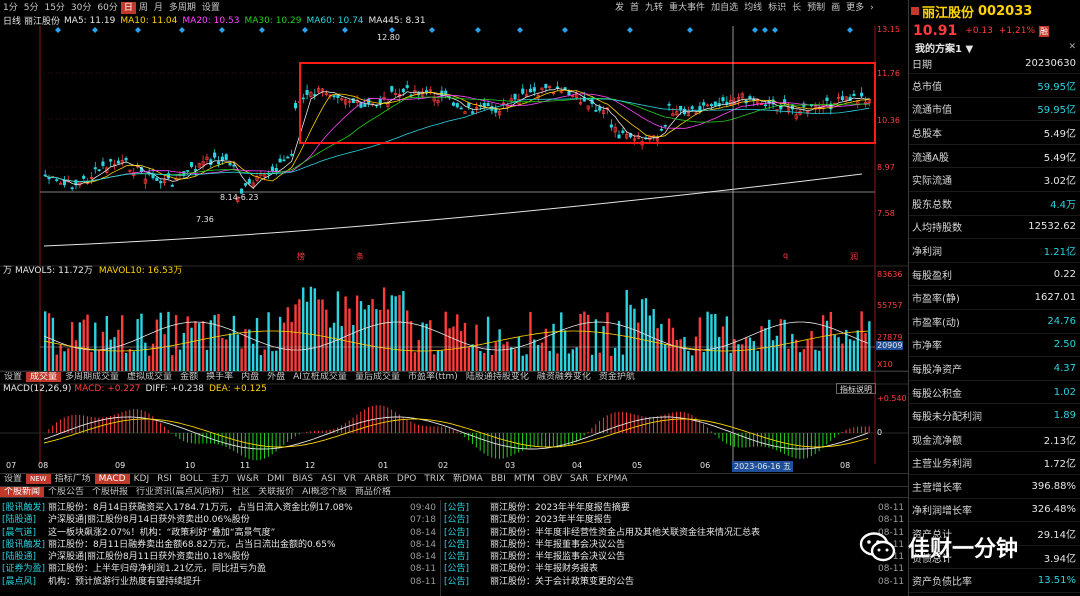 The image size is (1080, 596). Describe the element at coordinates (107, 8) in the screenshot. I see `tab-period-60min: 60分` at that location.